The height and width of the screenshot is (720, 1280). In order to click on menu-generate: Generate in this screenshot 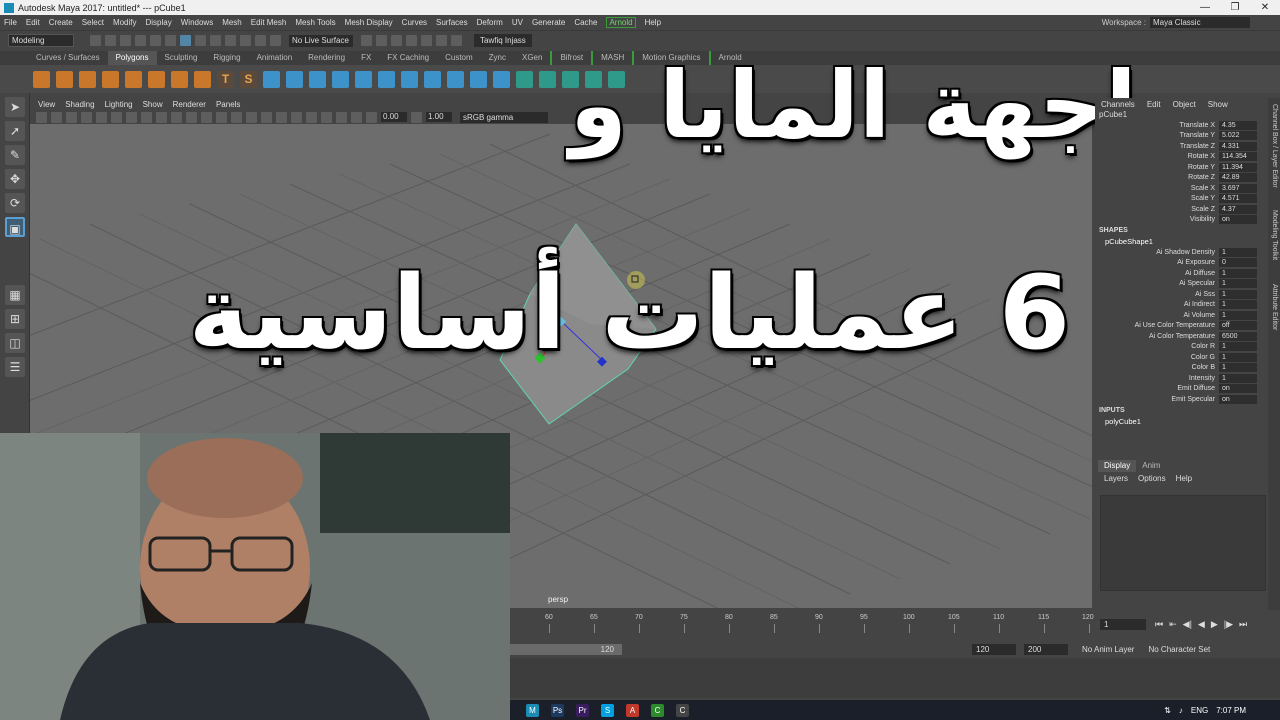, I will do `click(548, 22)`.